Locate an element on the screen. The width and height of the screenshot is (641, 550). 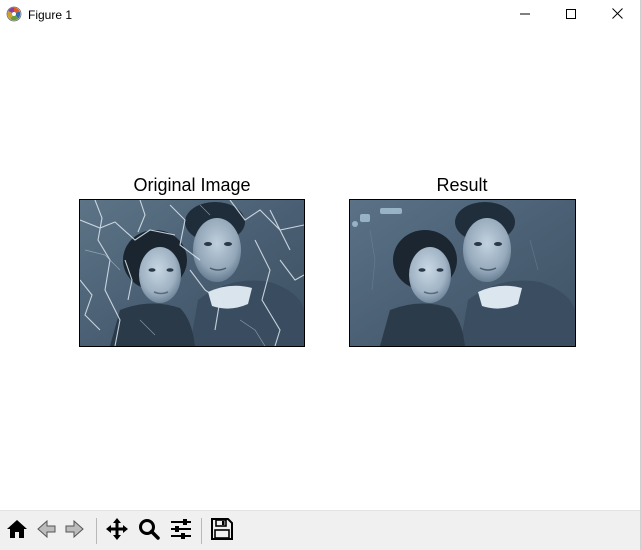
back-arrow-icon is located at coordinates (46, 531).